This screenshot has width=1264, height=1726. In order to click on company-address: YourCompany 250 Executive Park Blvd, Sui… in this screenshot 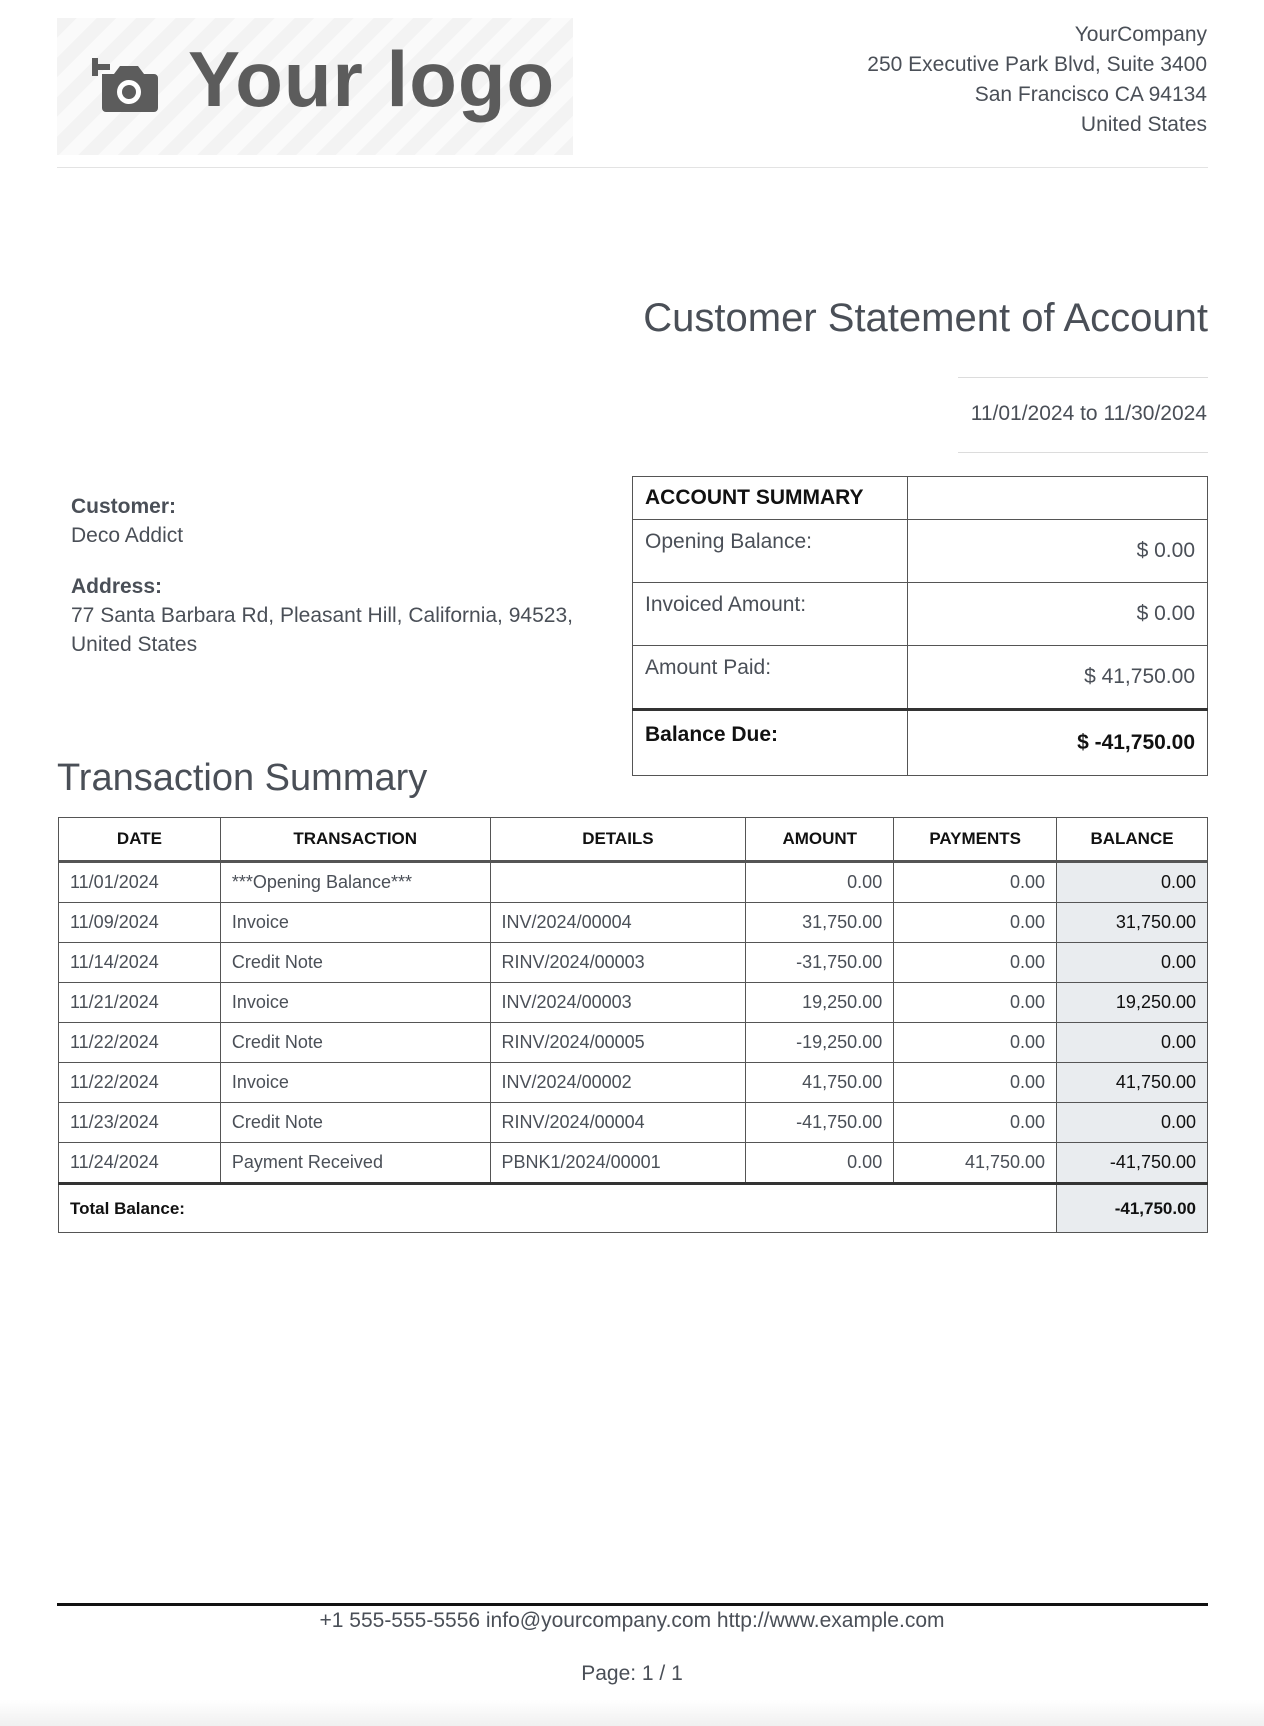, I will do `click(1037, 80)`.